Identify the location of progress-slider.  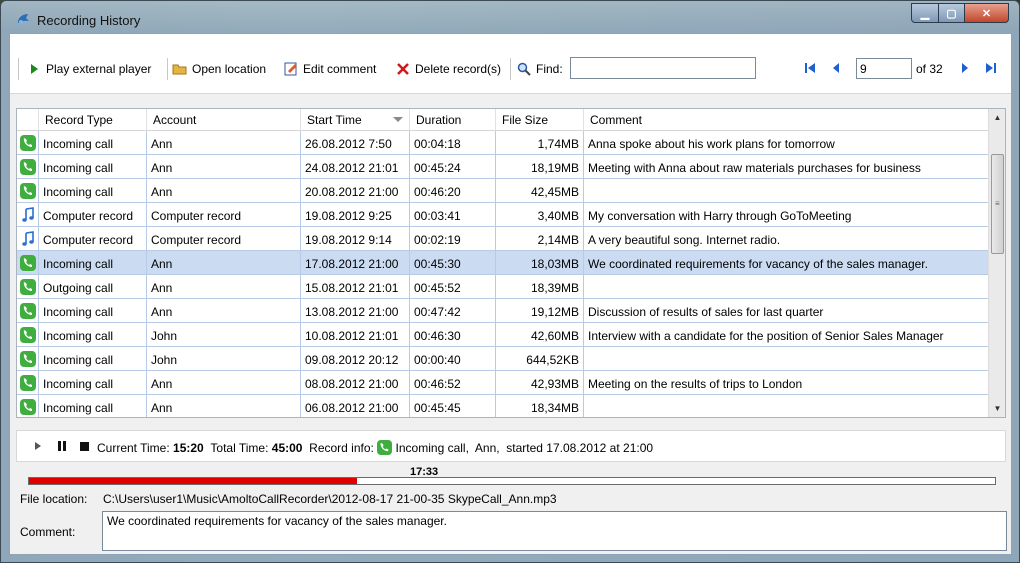
(512, 481).